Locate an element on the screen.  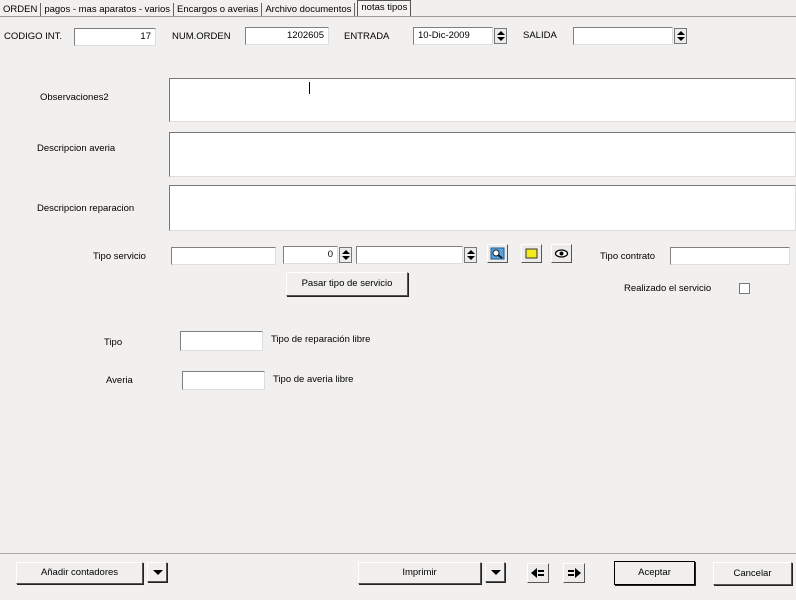
reparacion-textarea is located at coordinates (482, 208).